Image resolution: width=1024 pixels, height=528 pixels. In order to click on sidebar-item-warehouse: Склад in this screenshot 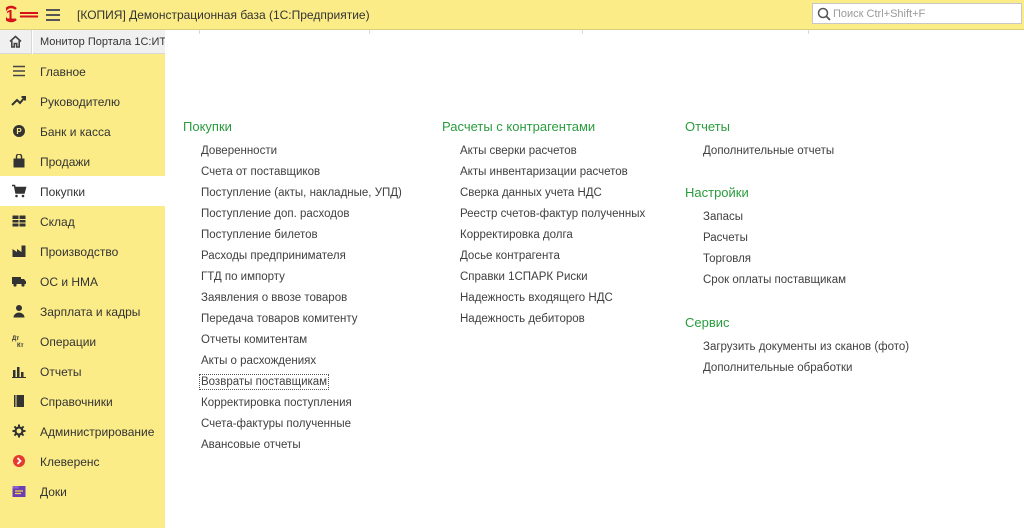, I will do `click(82, 221)`.